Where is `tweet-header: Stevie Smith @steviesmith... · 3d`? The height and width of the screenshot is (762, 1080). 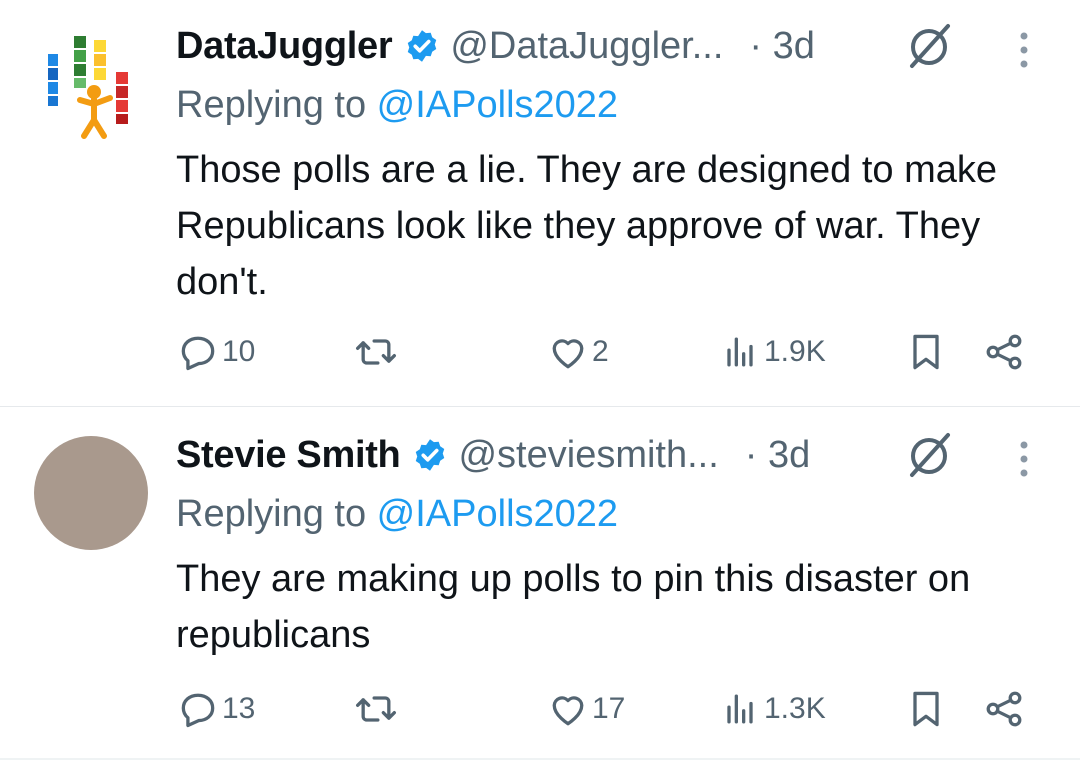 tweet-header: Stevie Smith @steviesmith... · 3d is located at coordinates (493, 455).